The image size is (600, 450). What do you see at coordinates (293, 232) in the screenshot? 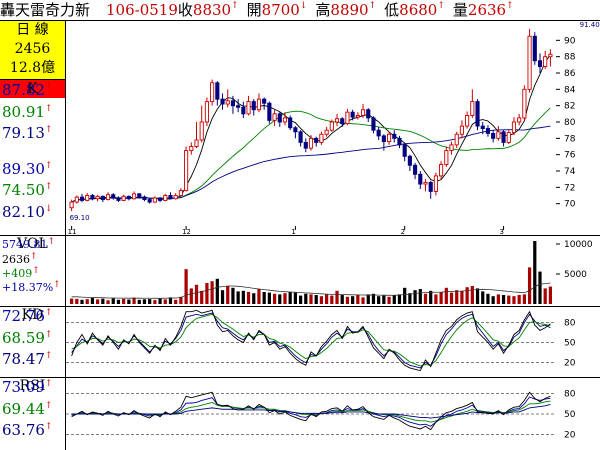
I see `month-label: 1` at bounding box center [293, 232].